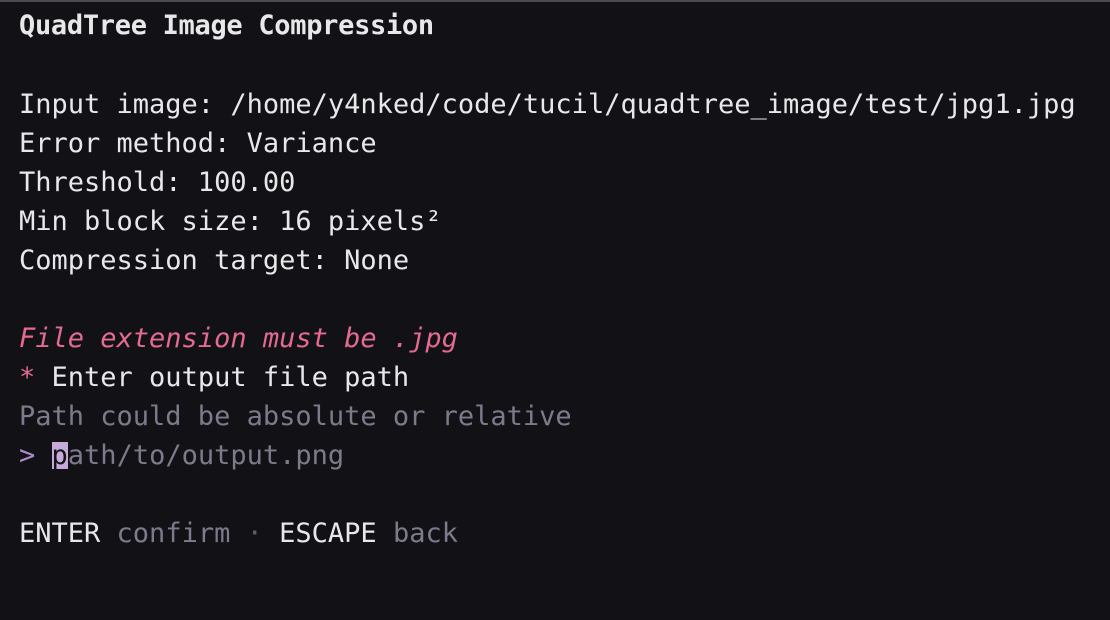  Describe the element at coordinates (27, 455) in the screenshot. I see `prompt-caret-icon: >` at that location.